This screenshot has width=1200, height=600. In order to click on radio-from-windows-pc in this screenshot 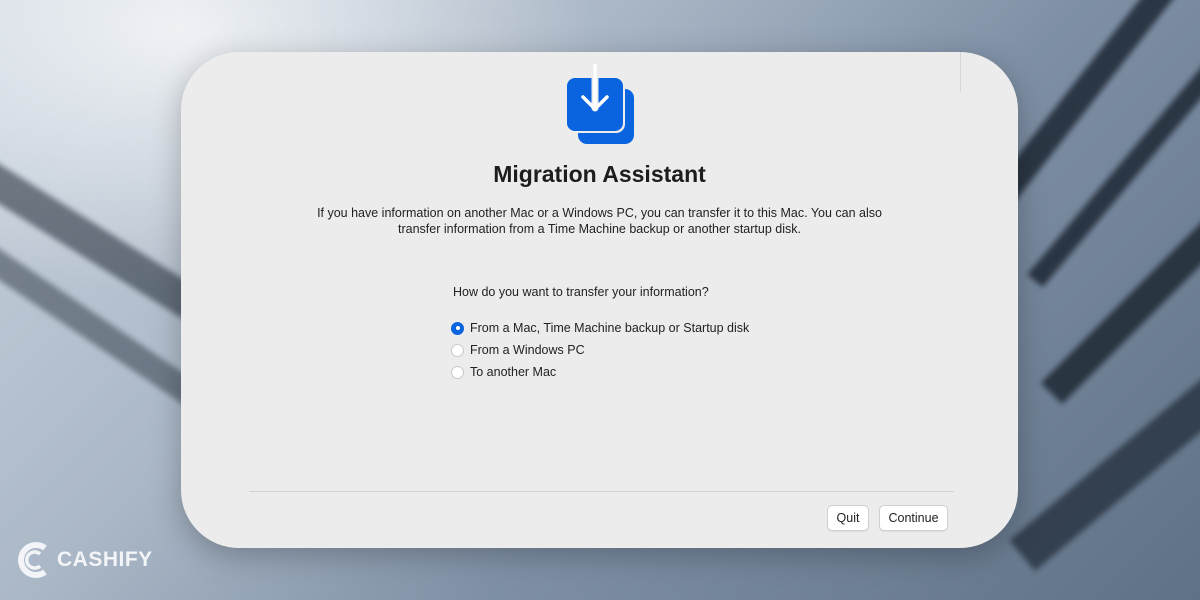, I will do `click(457, 350)`.